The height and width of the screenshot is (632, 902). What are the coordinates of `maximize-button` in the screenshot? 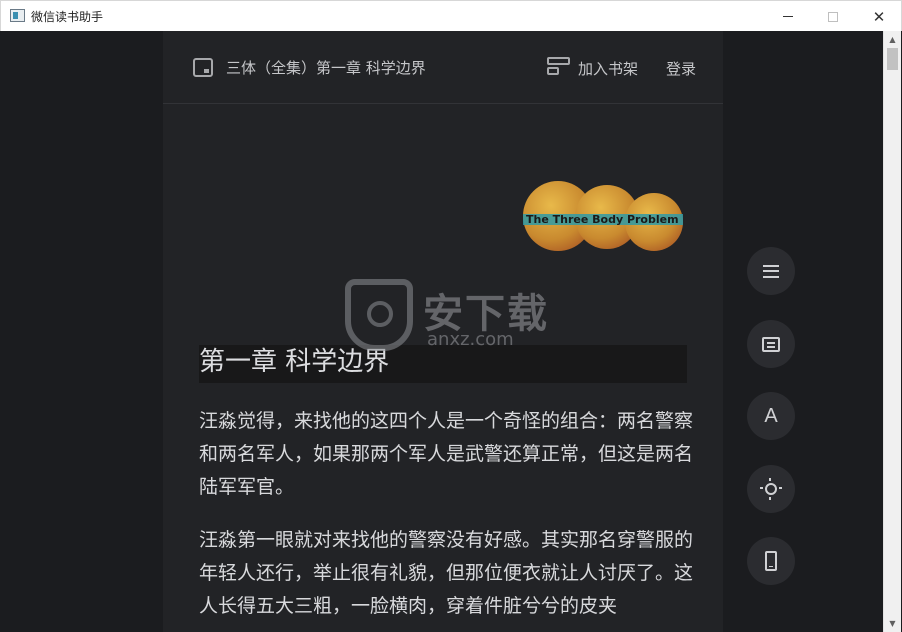 It's located at (833, 16).